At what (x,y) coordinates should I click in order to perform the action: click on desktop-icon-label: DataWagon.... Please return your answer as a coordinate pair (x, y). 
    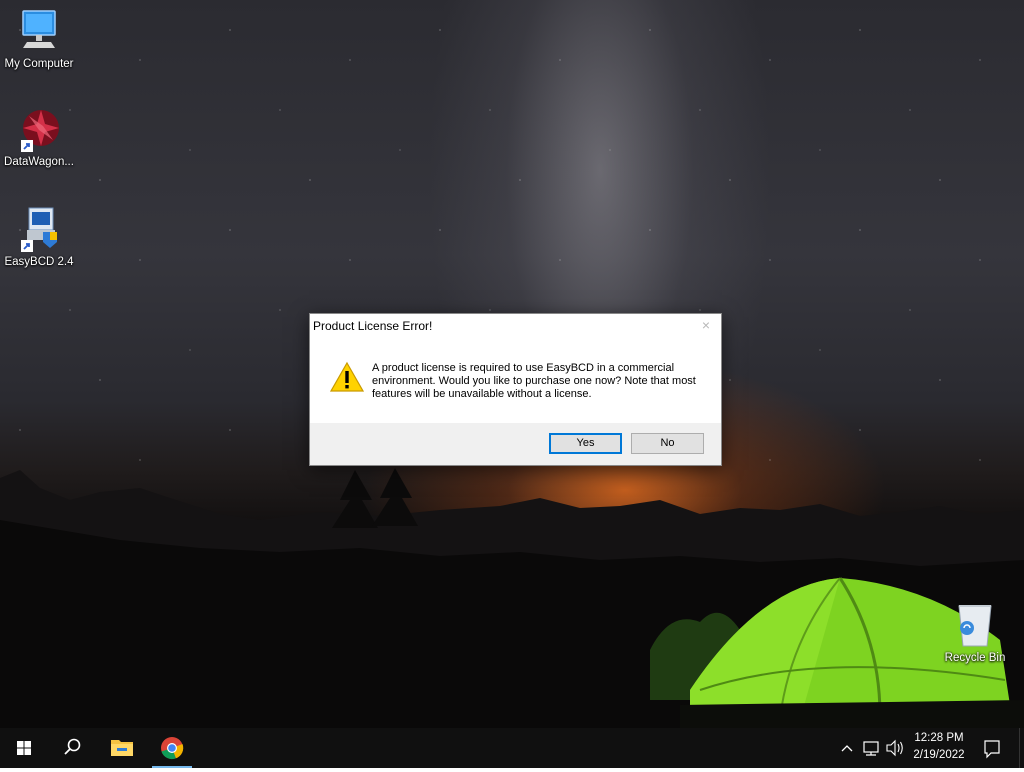
    Looking at the image, I should click on (39, 162).